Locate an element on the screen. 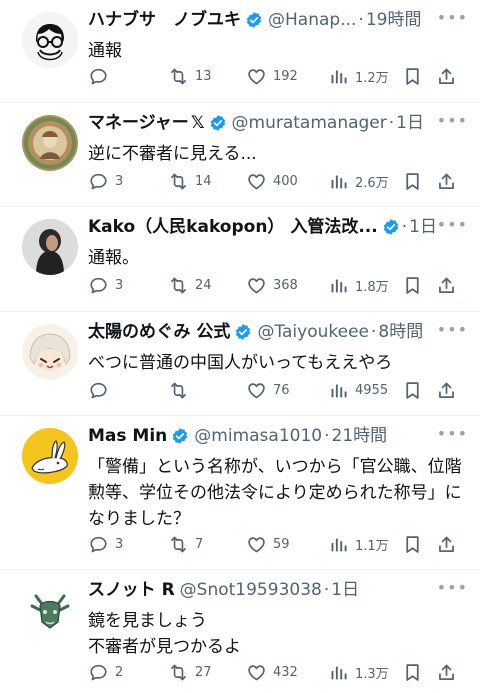 The width and height of the screenshot is (480, 693). retweet-icon is located at coordinates (178, 76).